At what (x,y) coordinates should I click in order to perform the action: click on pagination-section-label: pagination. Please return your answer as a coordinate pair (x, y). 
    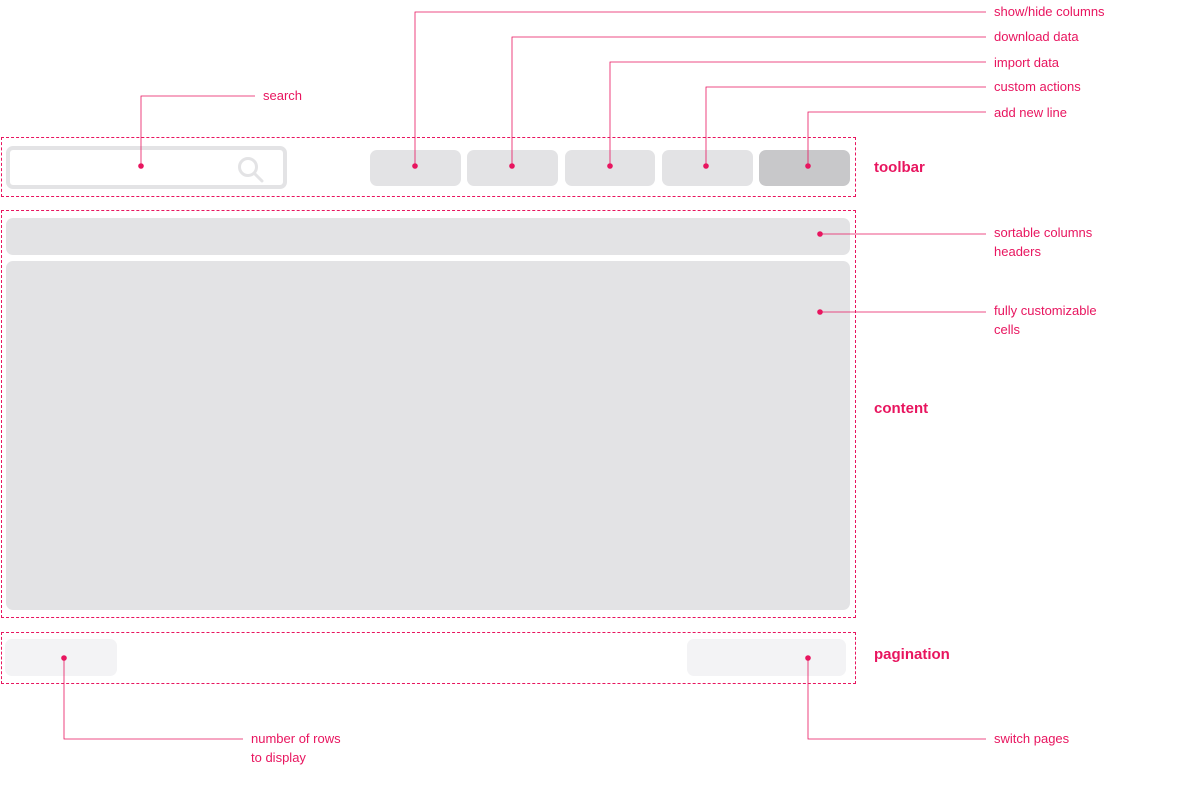
    Looking at the image, I should click on (912, 654).